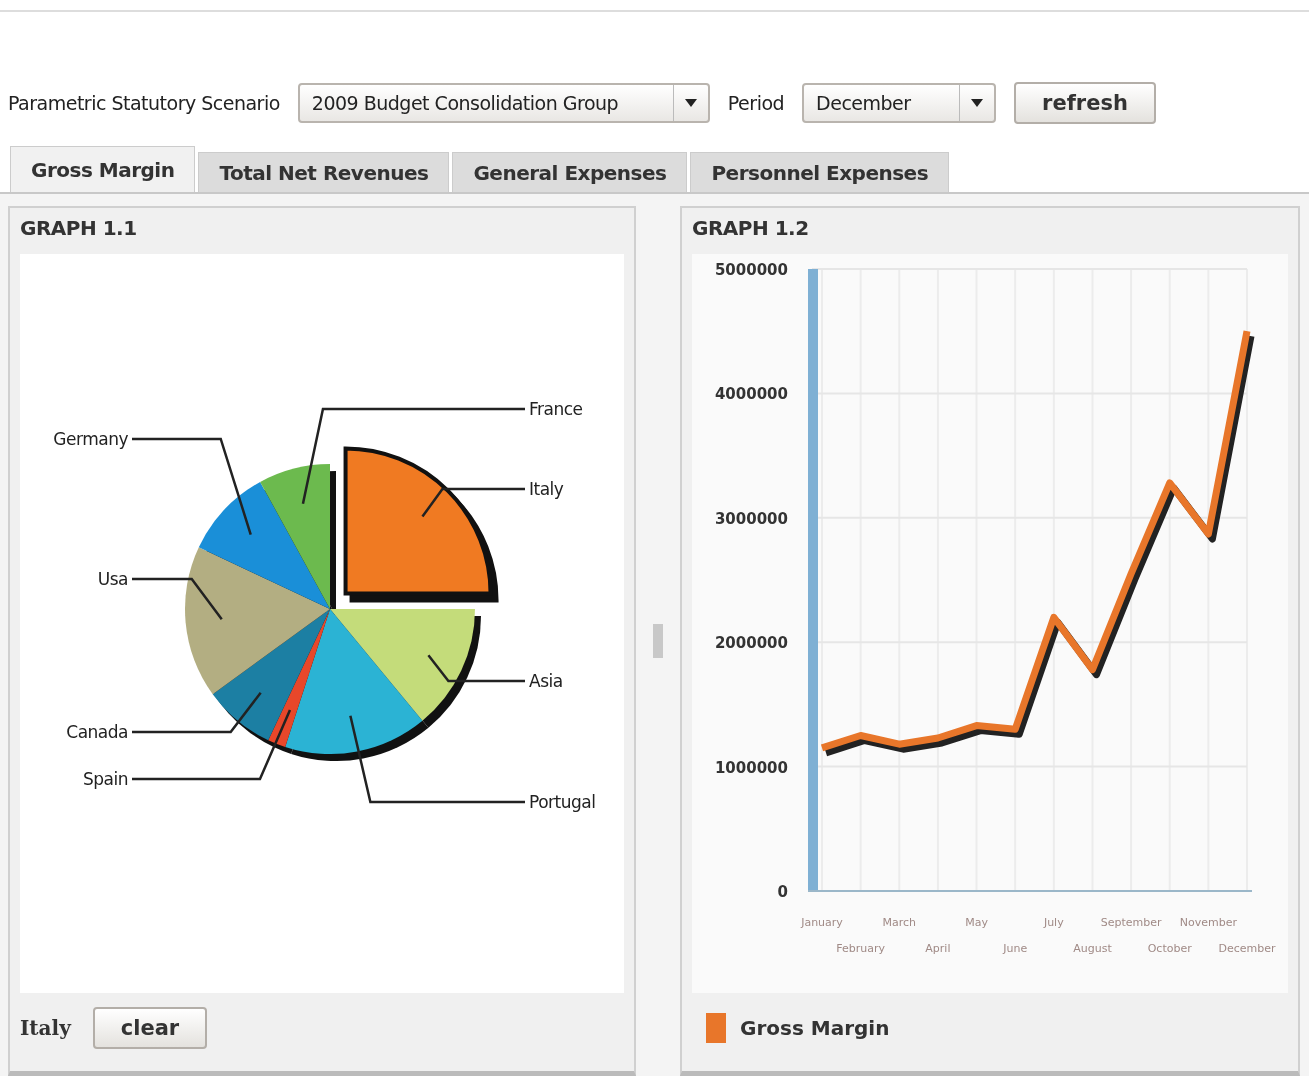 The height and width of the screenshot is (1076, 1309). I want to click on tab: General Expenses, so click(570, 172).